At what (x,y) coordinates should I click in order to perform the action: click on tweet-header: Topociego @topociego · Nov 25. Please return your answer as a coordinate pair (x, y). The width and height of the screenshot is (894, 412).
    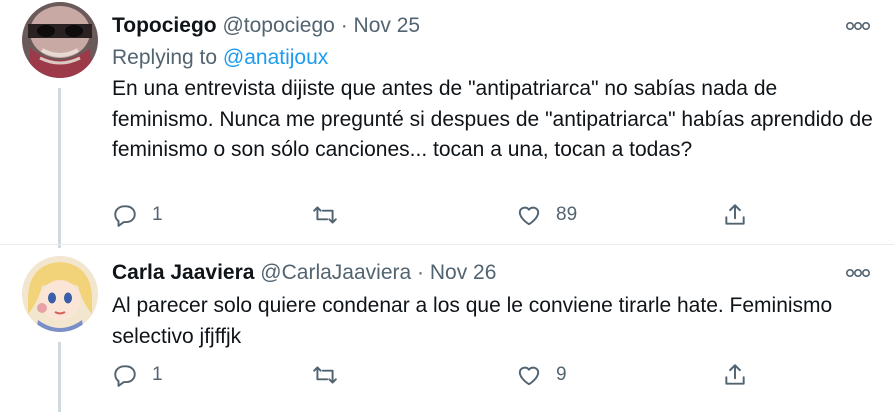
    Looking at the image, I should click on (266, 26).